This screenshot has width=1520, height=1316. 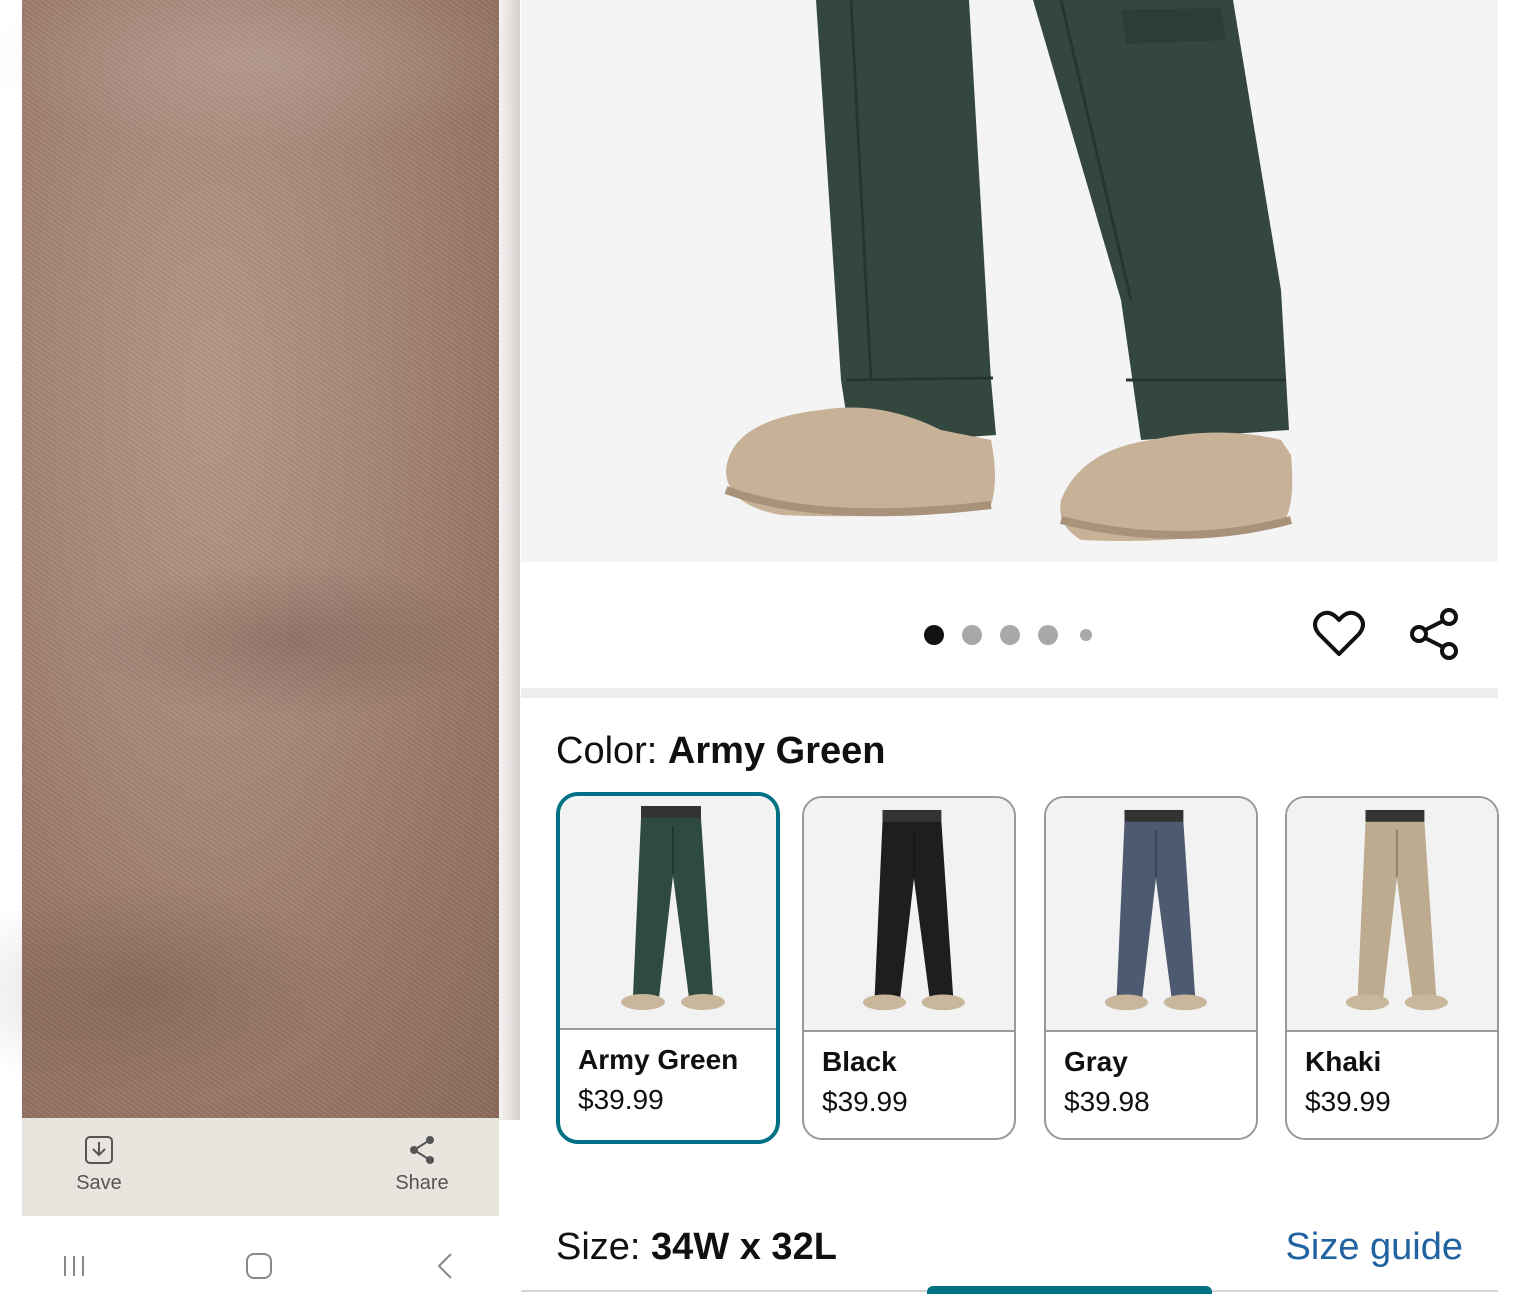 I want to click on size-selected-value: 34W x 32L, so click(x=744, y=1247).